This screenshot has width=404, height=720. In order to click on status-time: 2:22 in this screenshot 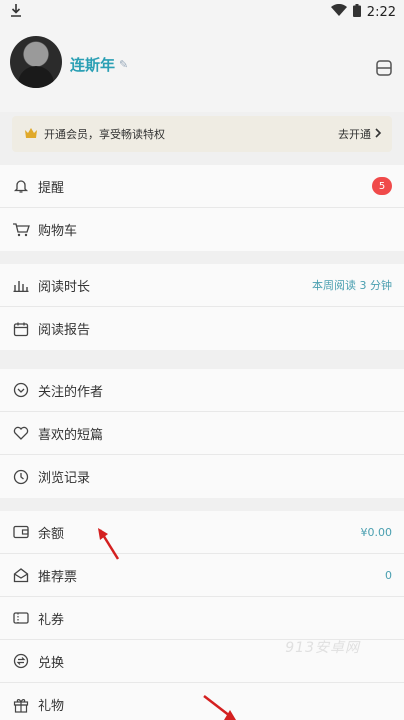, I will do `click(381, 12)`.